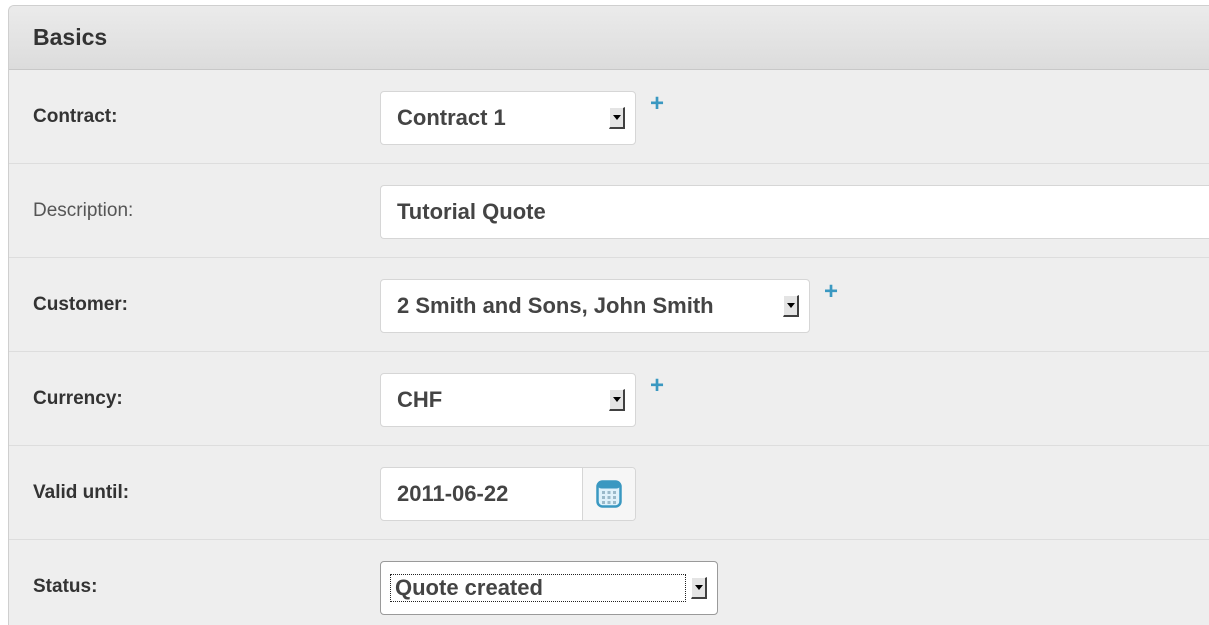 The image size is (1209, 625). What do you see at coordinates (70, 37) in the screenshot?
I see `fieldset-title: Basics` at bounding box center [70, 37].